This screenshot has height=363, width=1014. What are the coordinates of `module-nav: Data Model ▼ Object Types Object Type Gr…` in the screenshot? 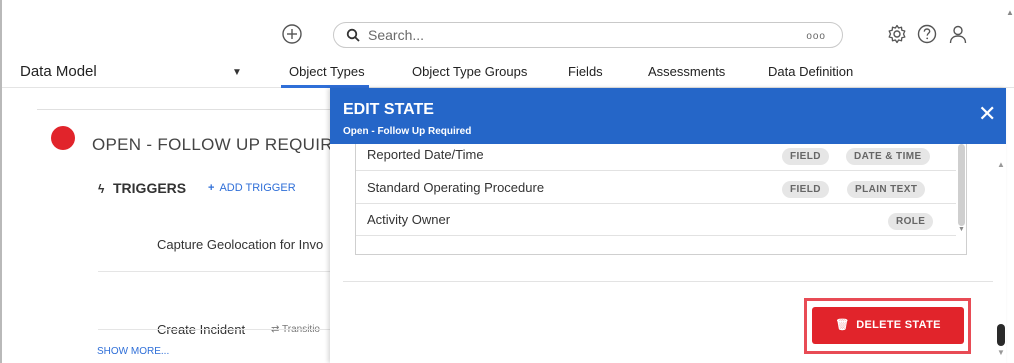 It's located at (508, 73).